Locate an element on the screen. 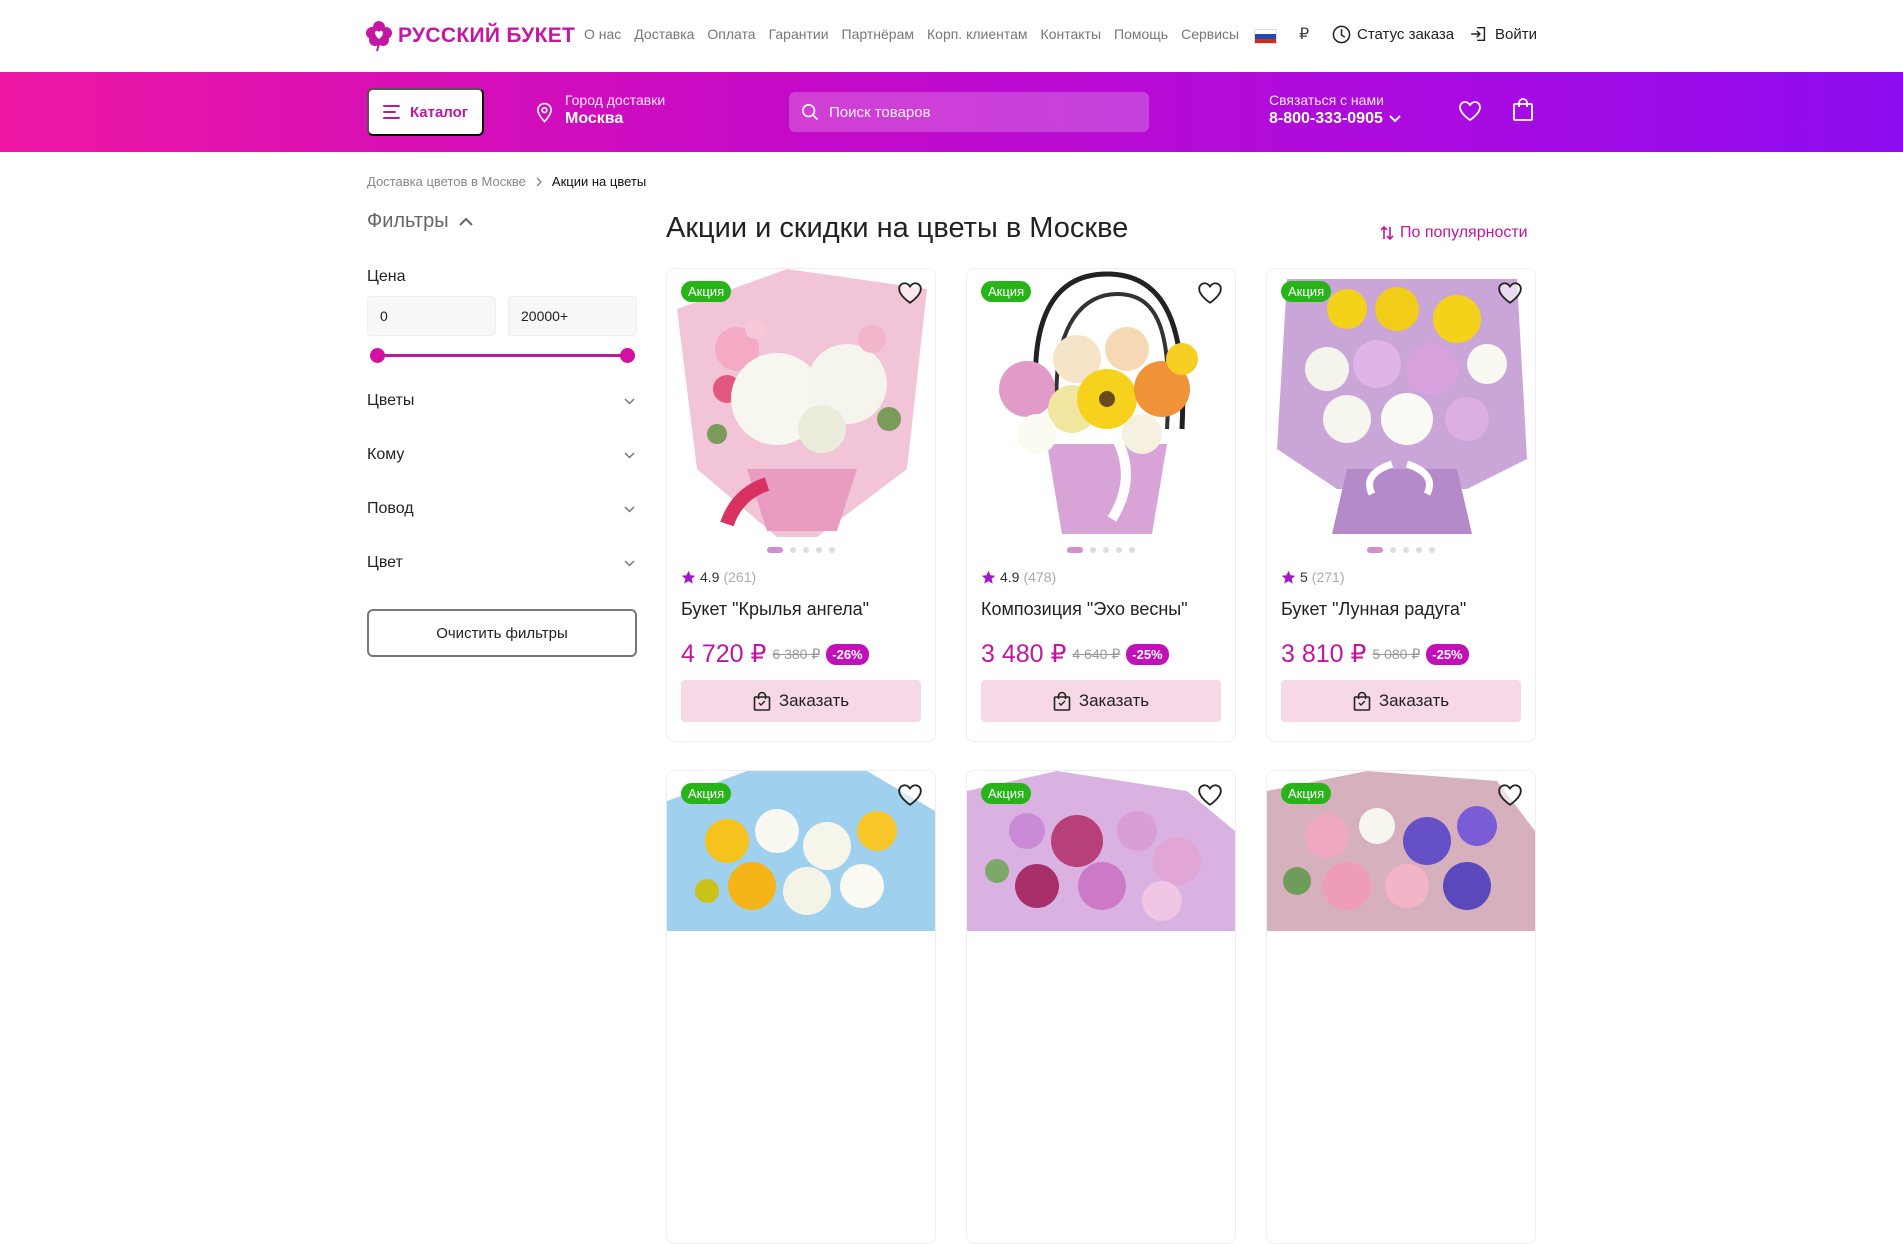 The width and height of the screenshot is (1903, 1244). search-icon is located at coordinates (810, 112).